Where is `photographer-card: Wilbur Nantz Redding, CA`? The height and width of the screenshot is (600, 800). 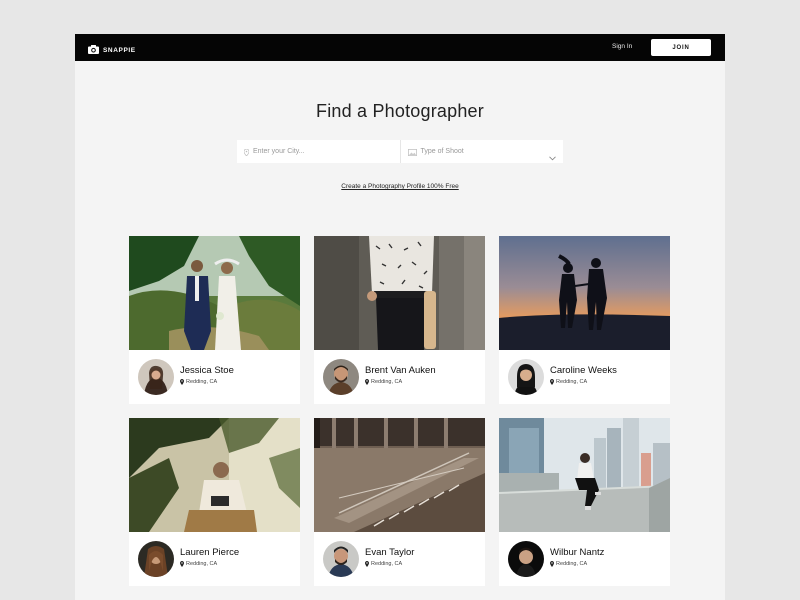
photographer-card: Wilbur Nantz Redding, CA is located at coordinates (584, 502).